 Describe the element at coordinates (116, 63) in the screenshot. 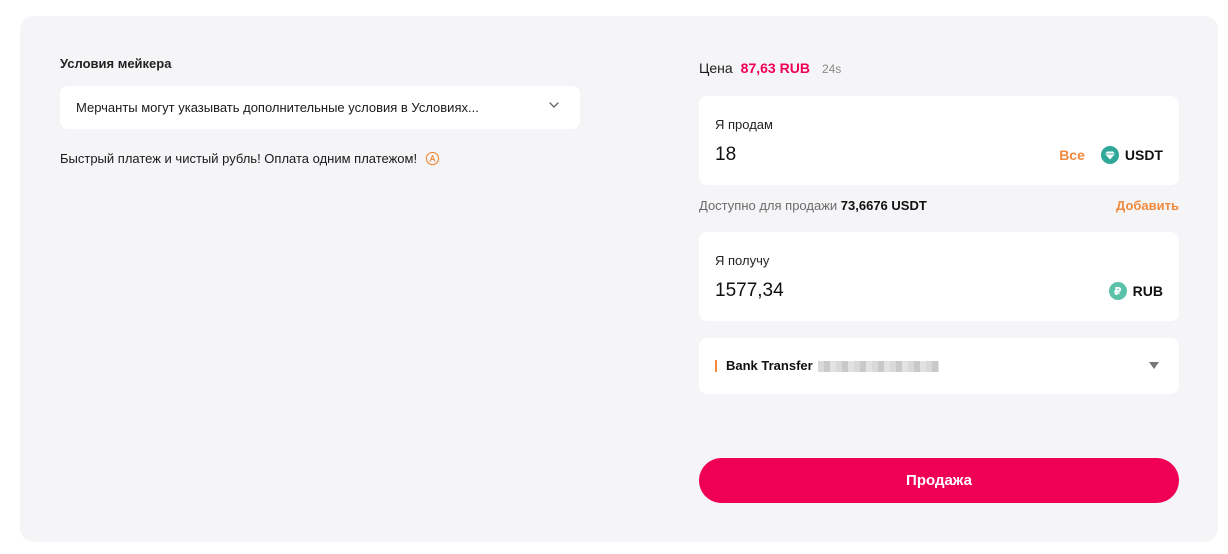

I see `maker-terms-title: Условия мейкера` at that location.